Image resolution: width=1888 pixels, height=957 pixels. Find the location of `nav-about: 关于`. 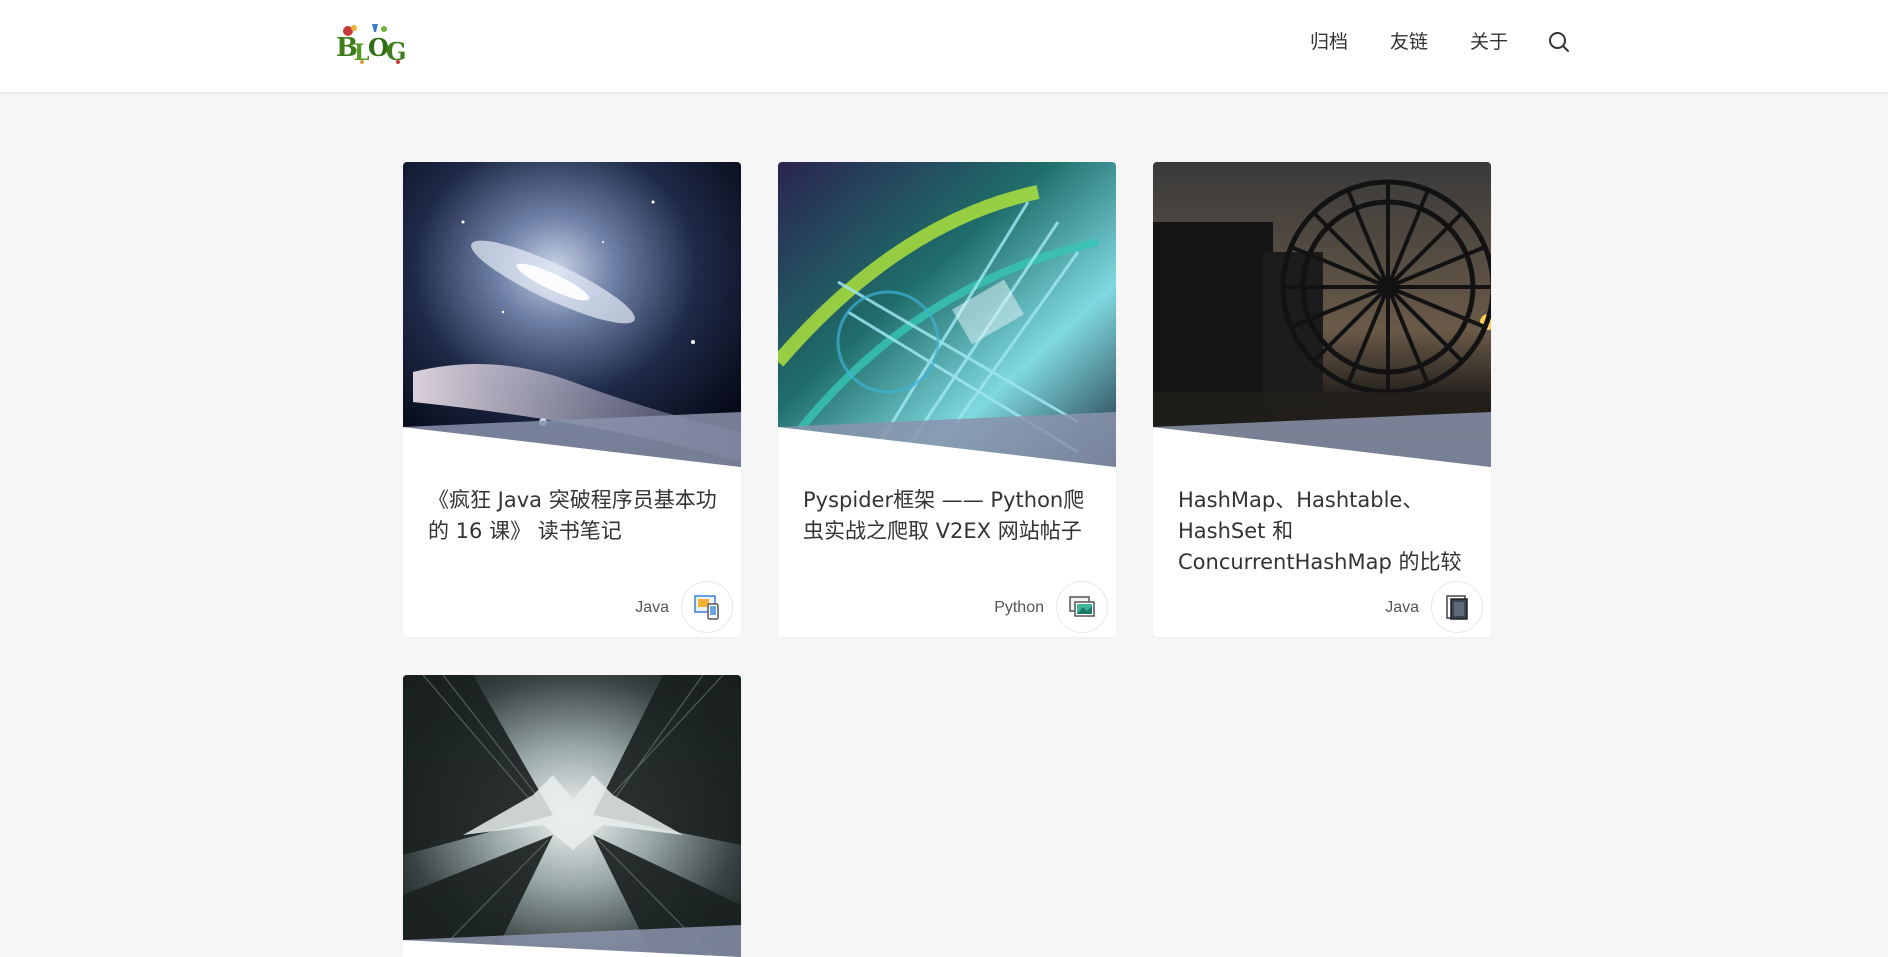

nav-about: 关于 is located at coordinates (1489, 42).